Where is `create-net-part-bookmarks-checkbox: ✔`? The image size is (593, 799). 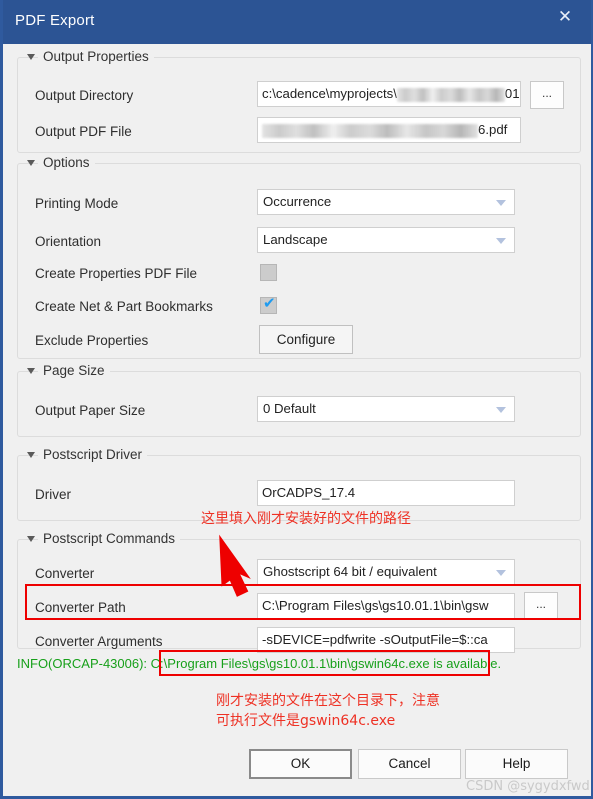 create-net-part-bookmarks-checkbox: ✔ is located at coordinates (268, 304).